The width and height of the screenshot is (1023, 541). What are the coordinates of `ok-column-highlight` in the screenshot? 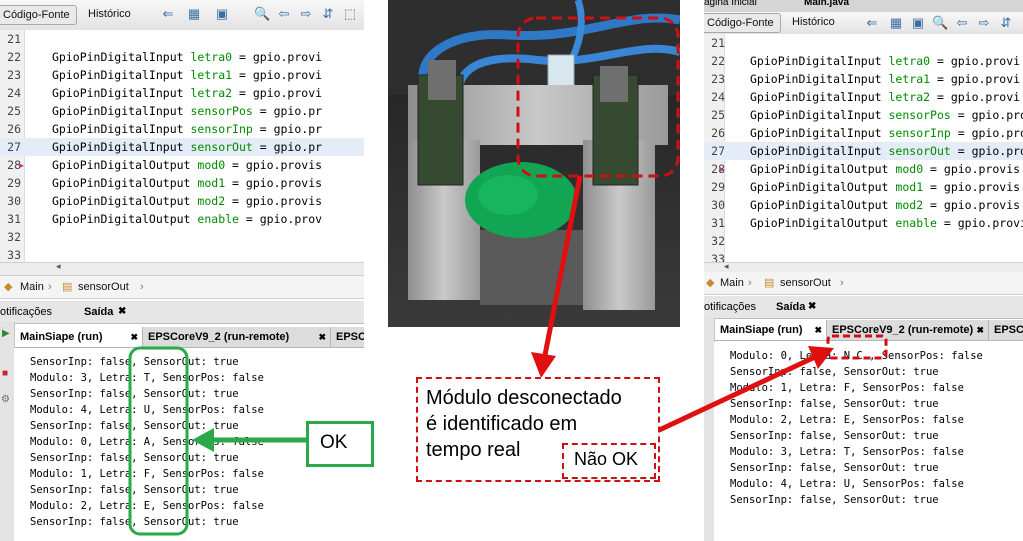 It's located at (158, 441).